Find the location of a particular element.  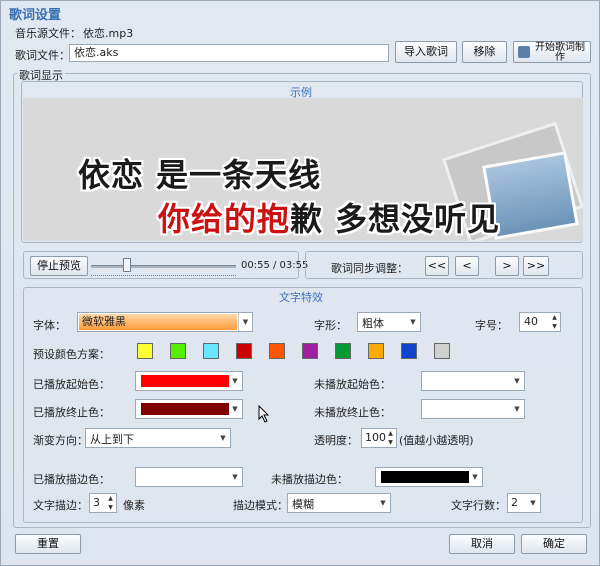

sync-forward-fast-button: >> is located at coordinates (536, 266).